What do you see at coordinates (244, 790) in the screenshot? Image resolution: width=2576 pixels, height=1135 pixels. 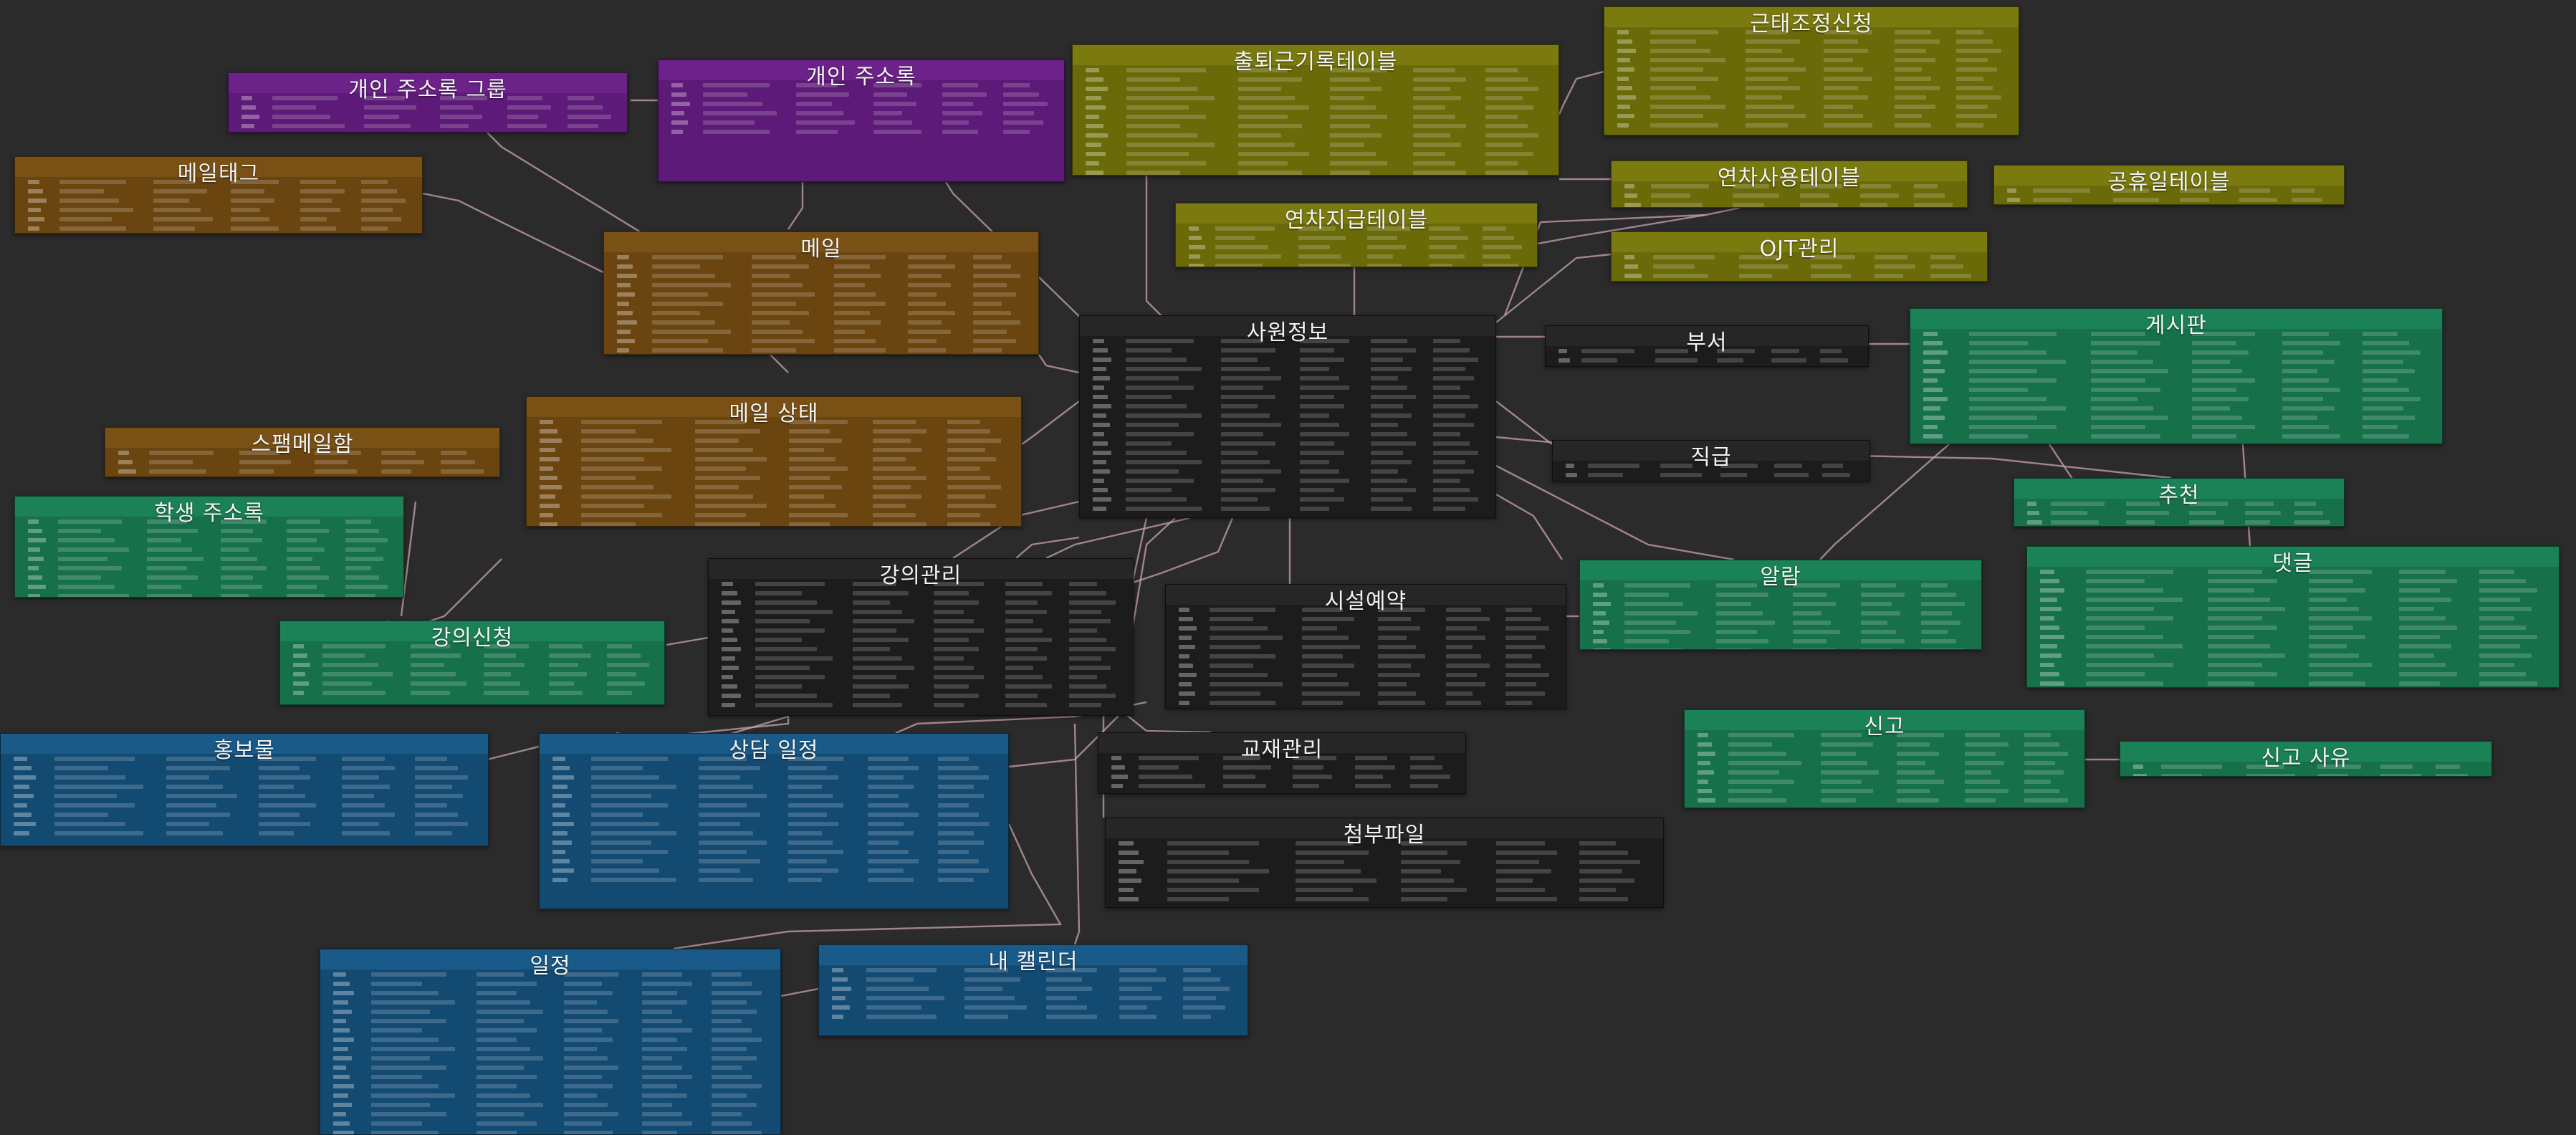 I see `table-promotion: 홍보물` at bounding box center [244, 790].